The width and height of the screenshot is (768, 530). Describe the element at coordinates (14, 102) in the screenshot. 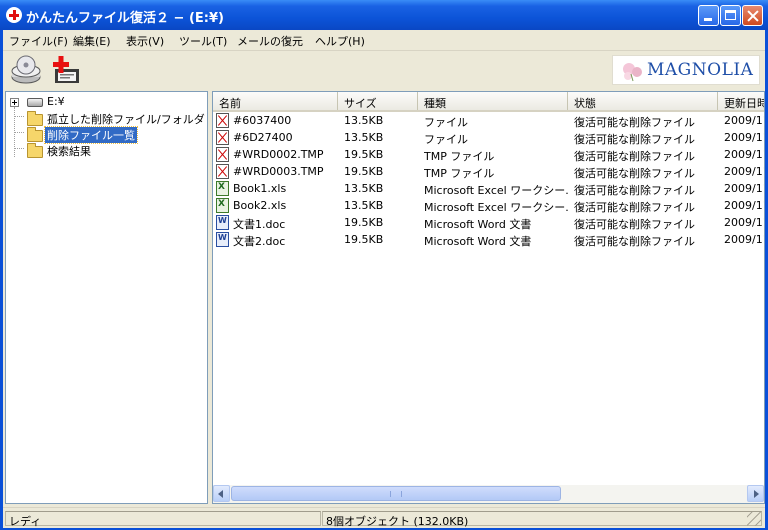

I see `expand-icon` at that location.